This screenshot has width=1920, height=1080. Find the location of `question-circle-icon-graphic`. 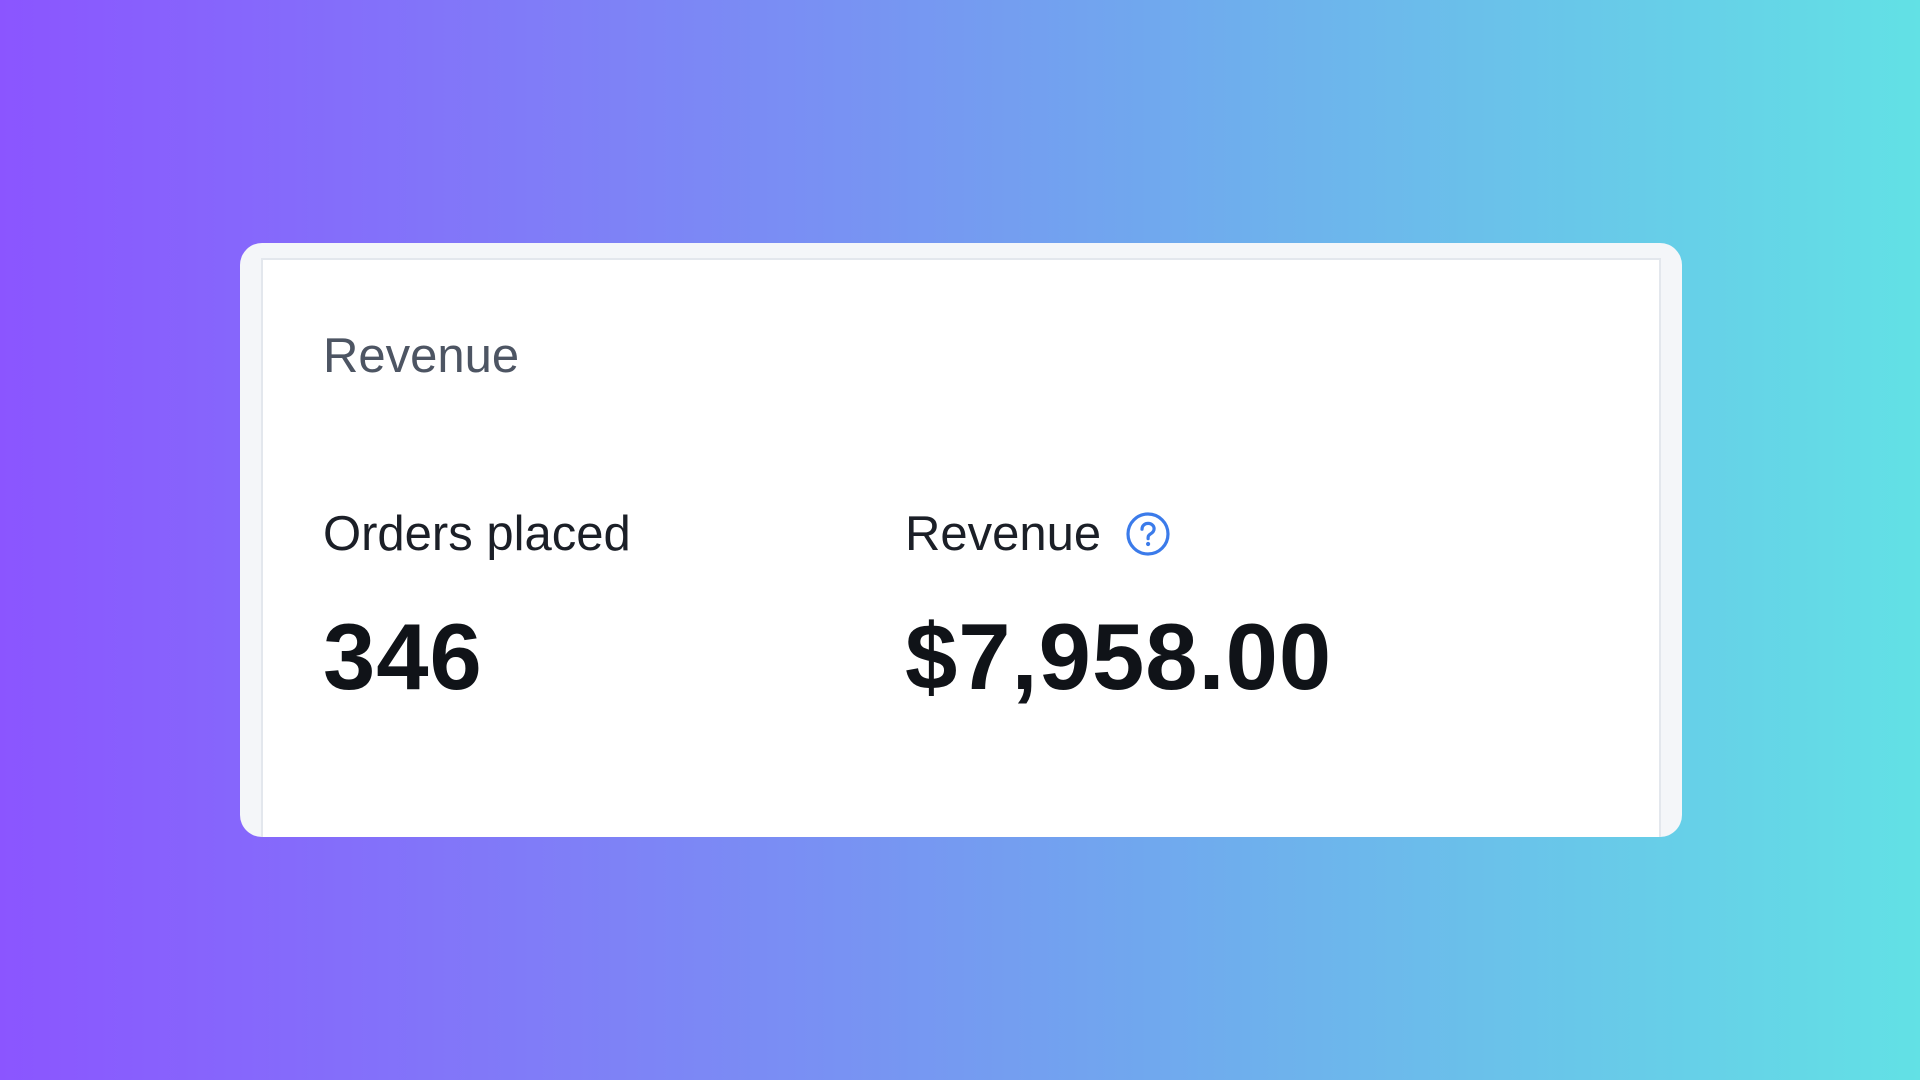

question-circle-icon-graphic is located at coordinates (1148, 534).